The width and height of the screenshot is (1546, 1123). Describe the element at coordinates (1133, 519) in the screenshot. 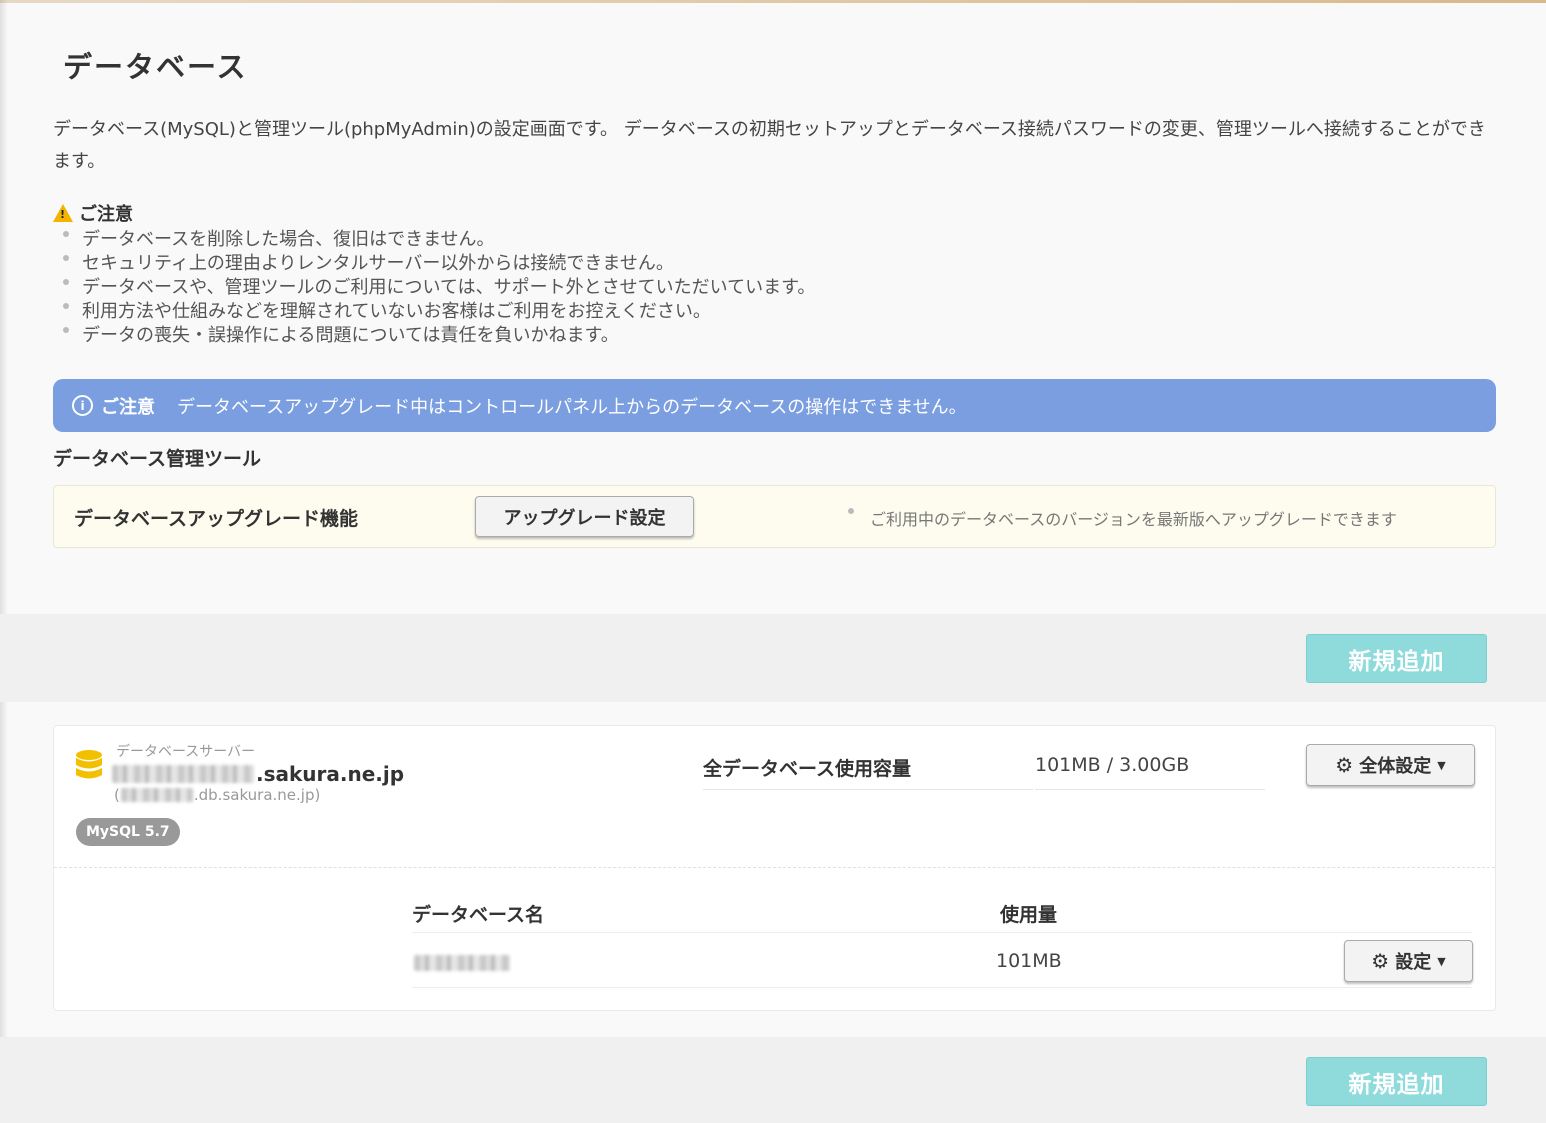

I see `upgrade-note-text: ご利用中のデータベースのバージョンを最新版へアップグレードできます` at that location.